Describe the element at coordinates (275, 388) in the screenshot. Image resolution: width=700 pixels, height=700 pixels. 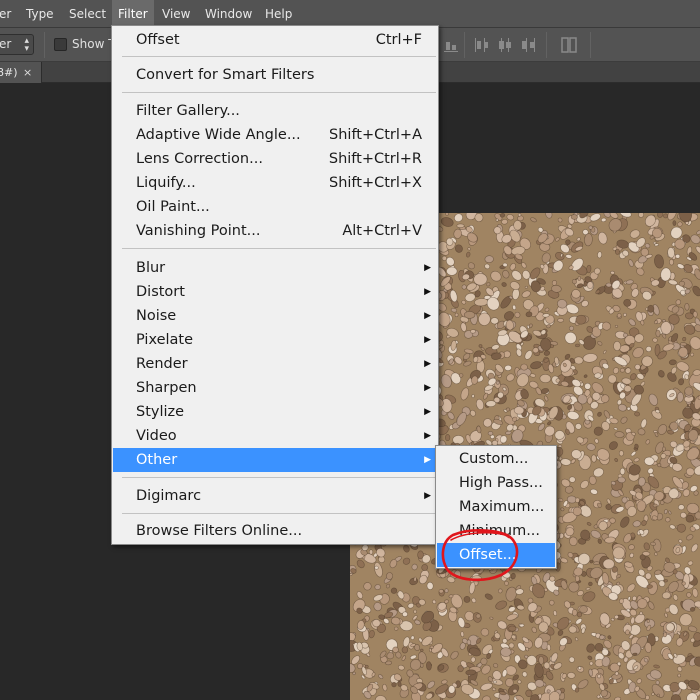
I see `menu-item-sharpen: Sharpen ▶` at that location.